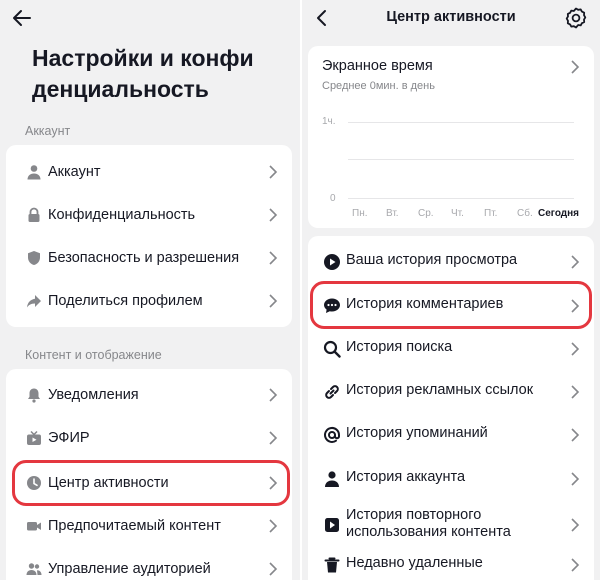 This screenshot has height=580, width=600. Describe the element at coordinates (576, 18) in the screenshot. I see `gear-icon` at that location.